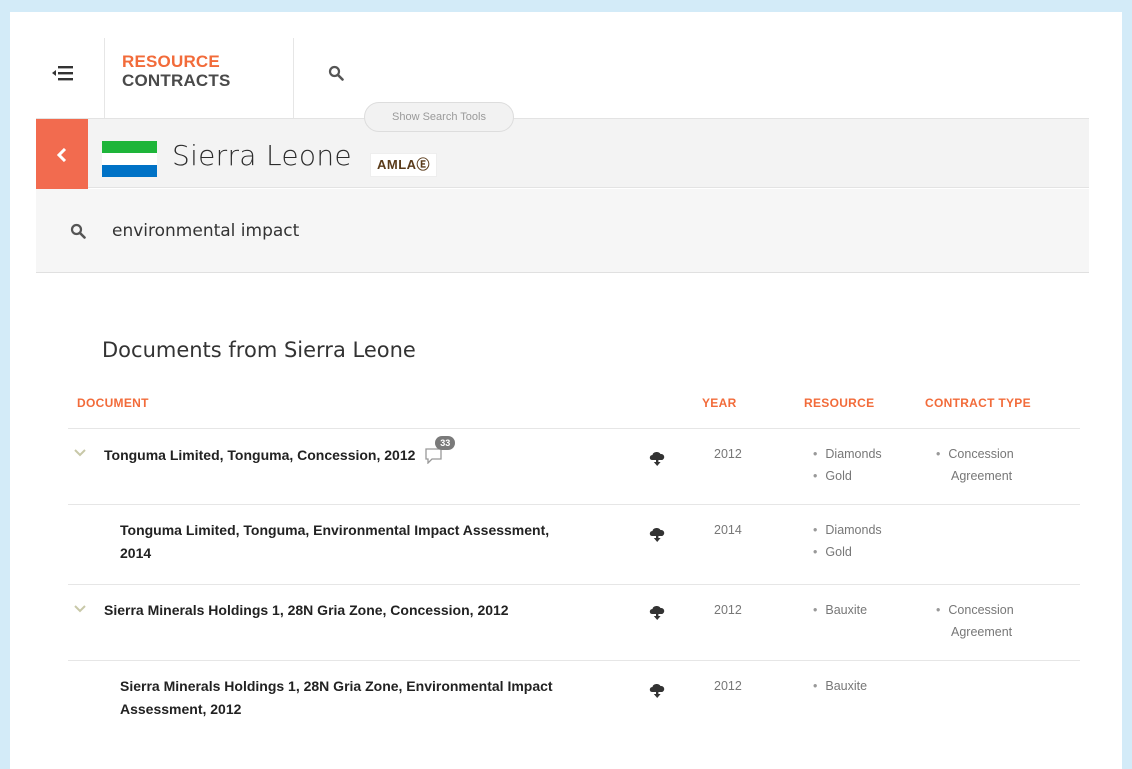 This screenshot has height=769, width=1132. What do you see at coordinates (334, 553) in the screenshot?
I see `document-title-line-2: 2014` at bounding box center [334, 553].